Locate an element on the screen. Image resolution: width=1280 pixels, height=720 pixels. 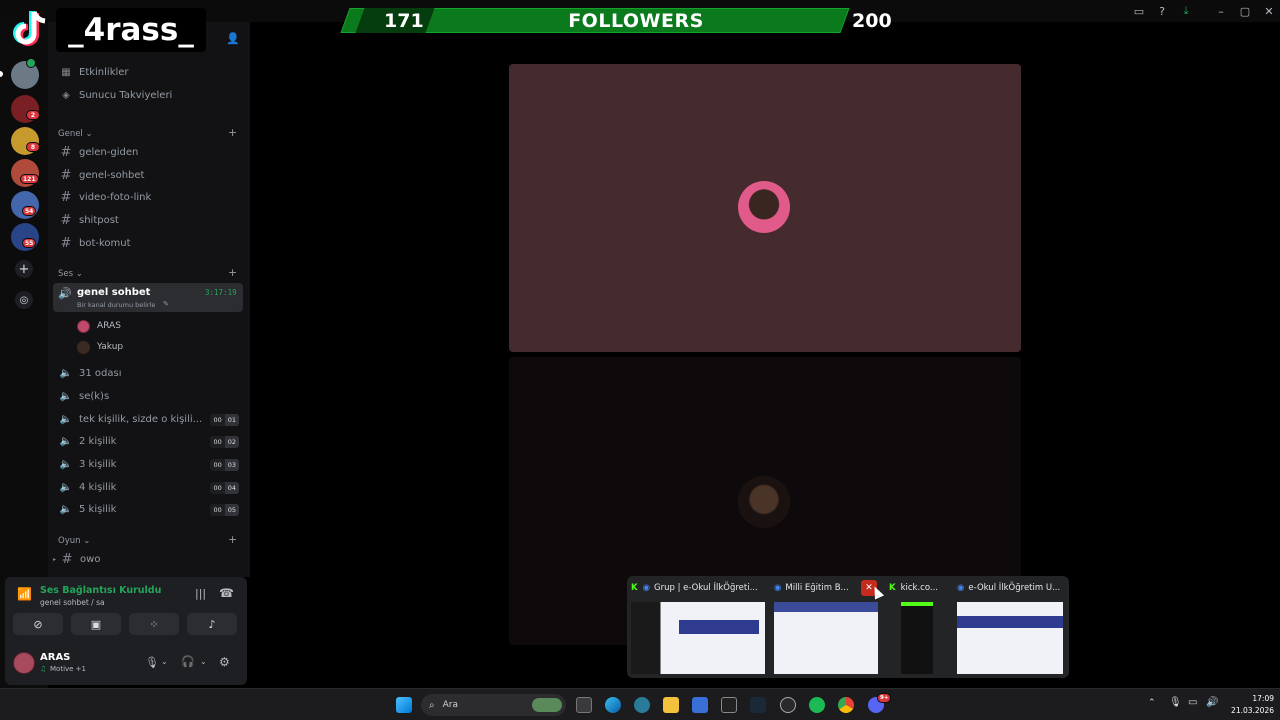
member-name: Yakup is located at coordinates (110, 347).